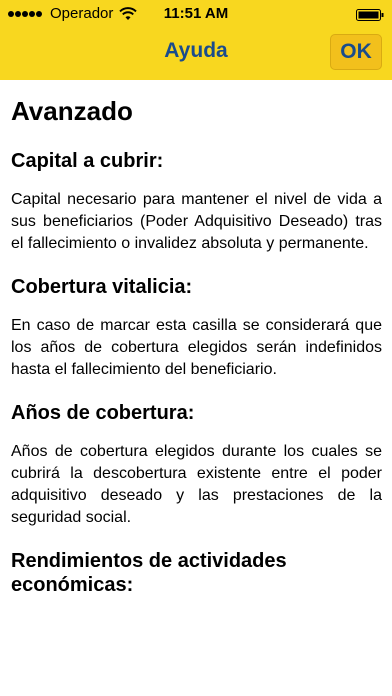 The width and height of the screenshot is (392, 696). I want to click on status-bar: Operador 11:51 AM, so click(196, 14).